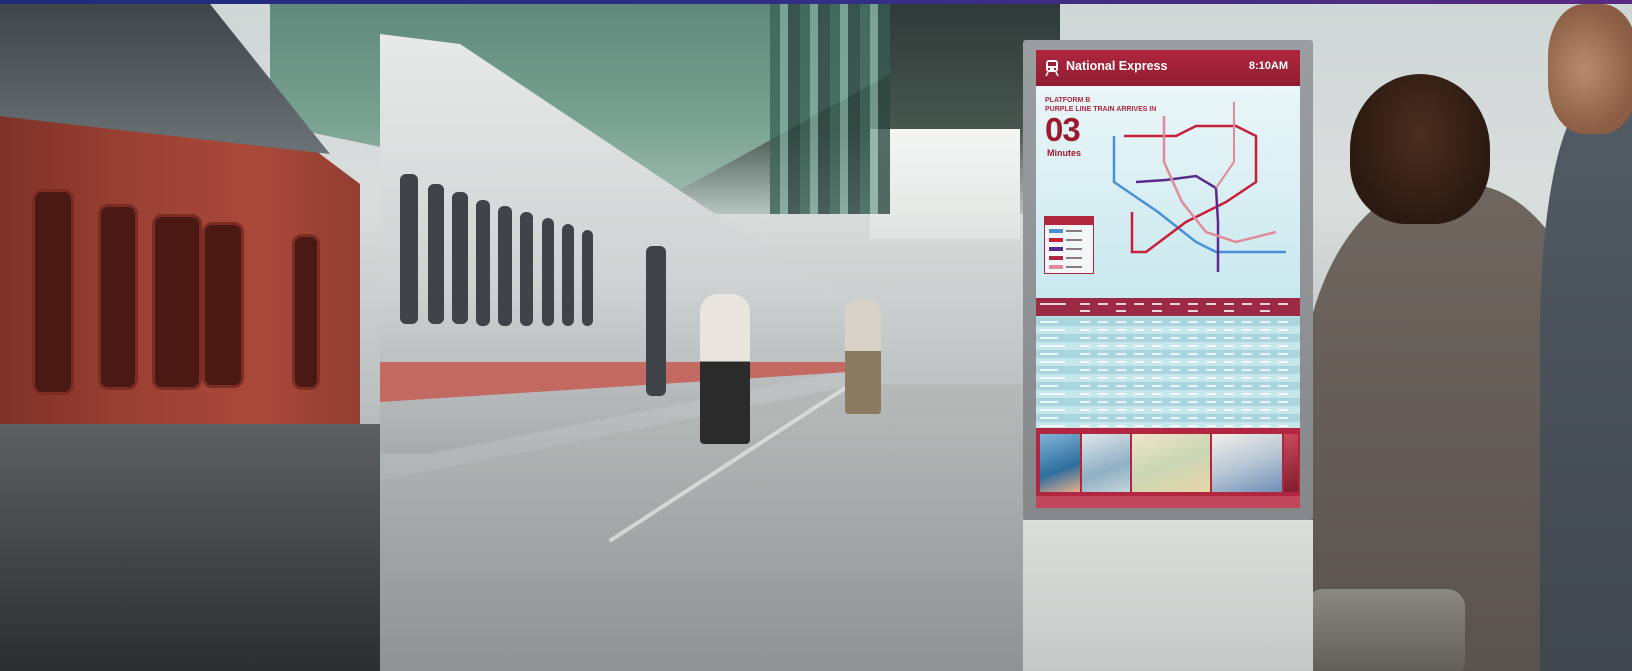 This screenshot has width=1632, height=671. Describe the element at coordinates (1069, 240) in the screenshot. I see `legend-row` at that location.